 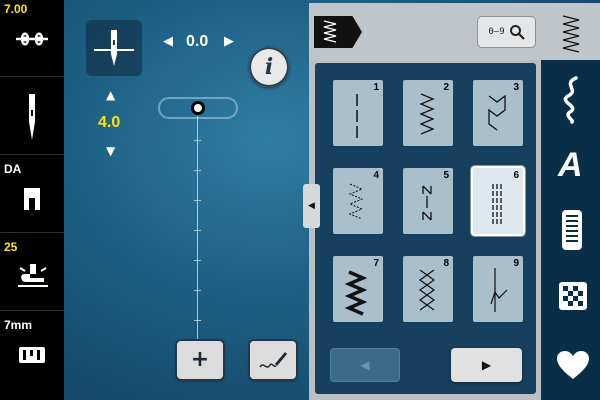 I want to click on next-page-button: ▶, so click(x=486, y=365).